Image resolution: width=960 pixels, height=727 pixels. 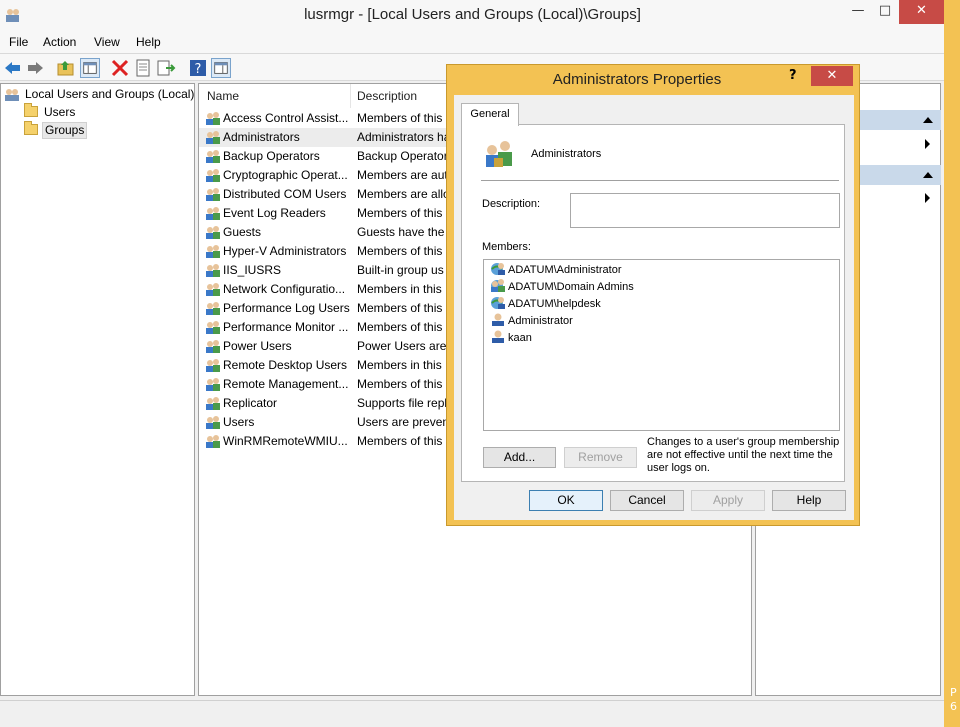 What do you see at coordinates (953, 692) in the screenshot?
I see `background-window-text-line-1: P` at bounding box center [953, 692].